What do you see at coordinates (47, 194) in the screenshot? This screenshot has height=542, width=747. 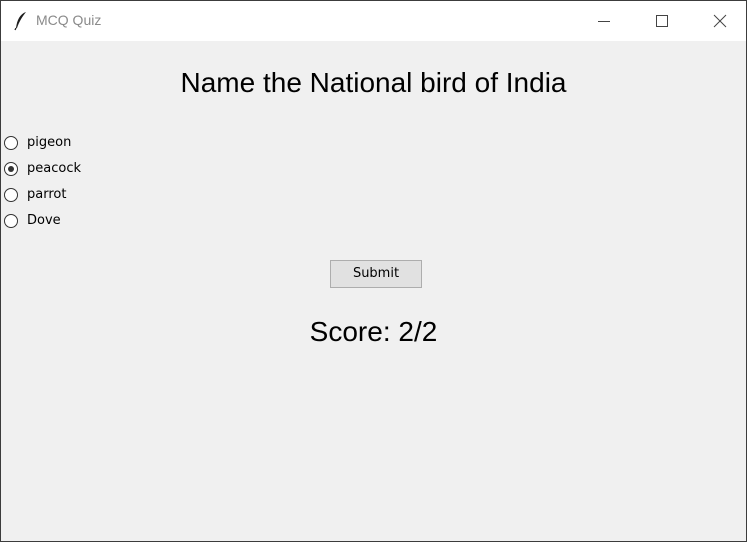 I see `option-label: parrot` at bounding box center [47, 194].